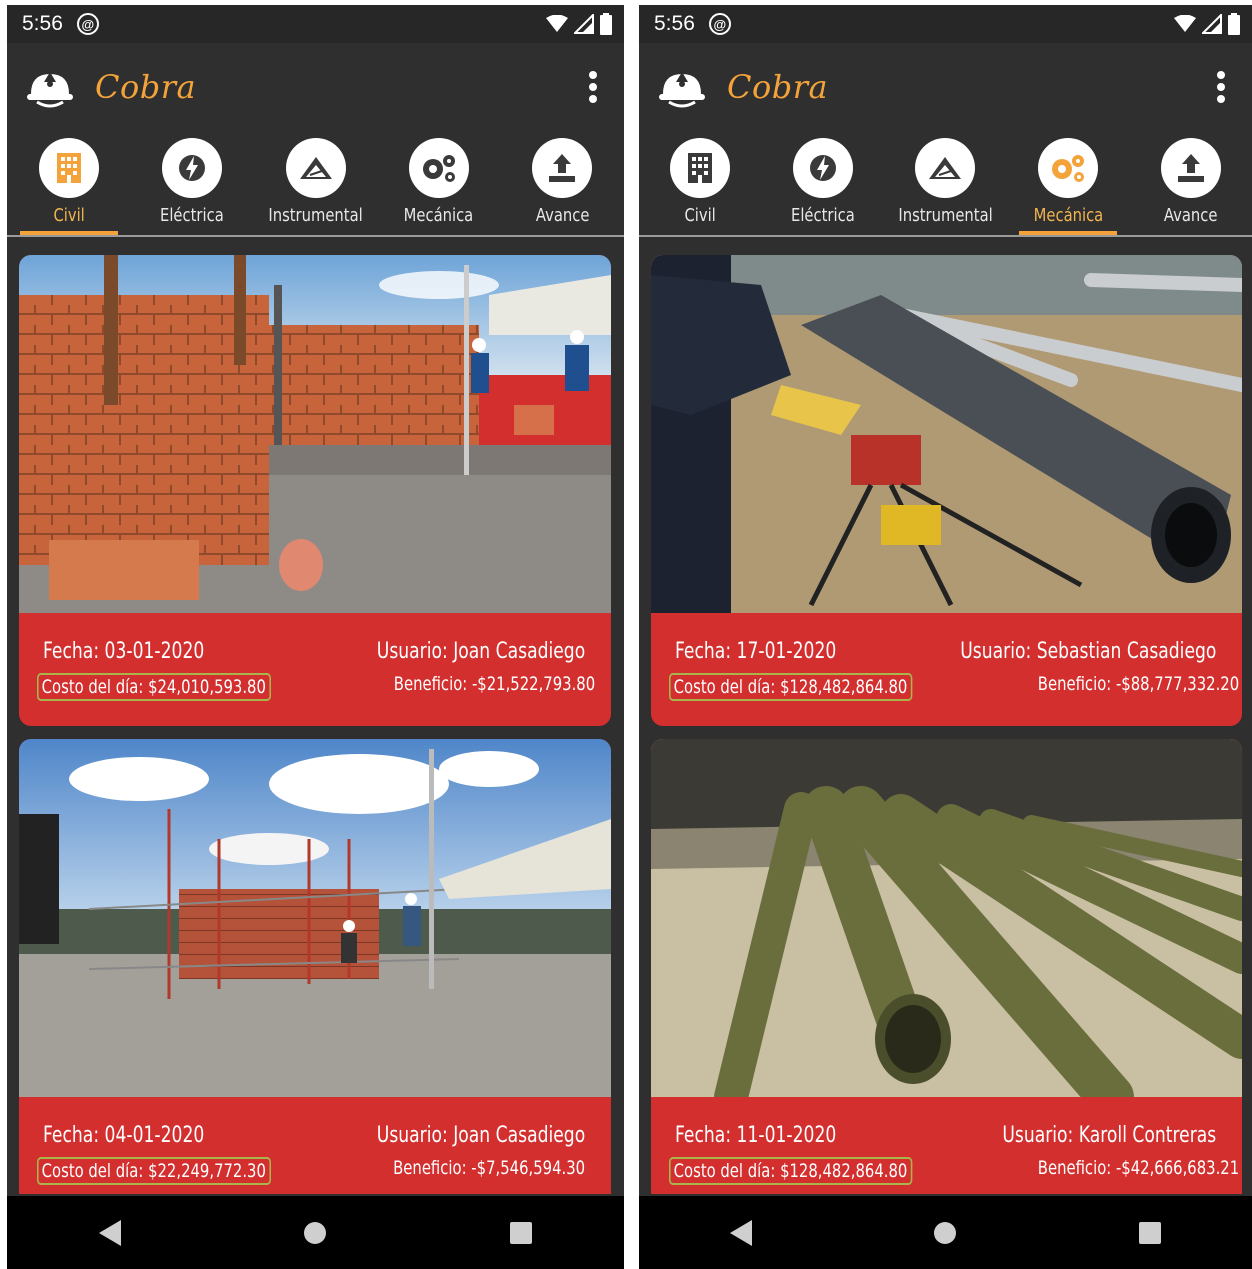  Describe the element at coordinates (1138, 684) in the screenshot. I see `profit-value: Beneficio: -$88,777,332.20` at that location.